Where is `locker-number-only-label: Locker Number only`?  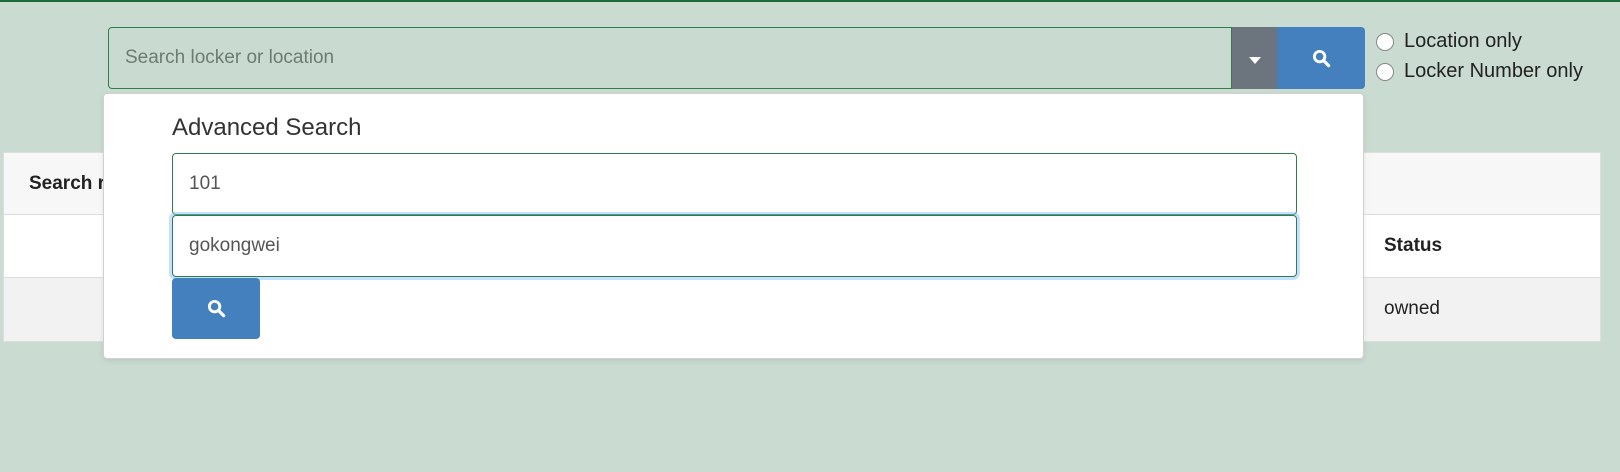 locker-number-only-label: Locker Number only is located at coordinates (1493, 71).